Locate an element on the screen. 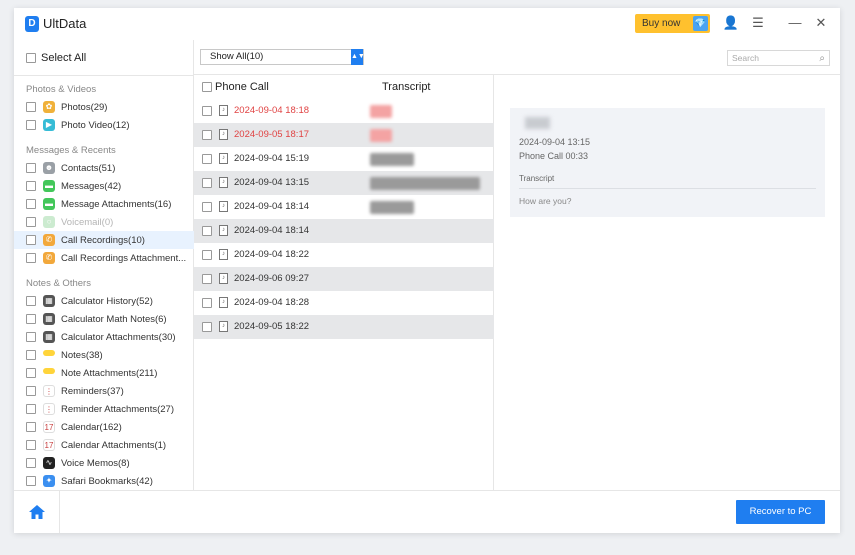 The image size is (855, 555). table-row: ♪ 2024-09-04 18:18 is located at coordinates (344, 111).